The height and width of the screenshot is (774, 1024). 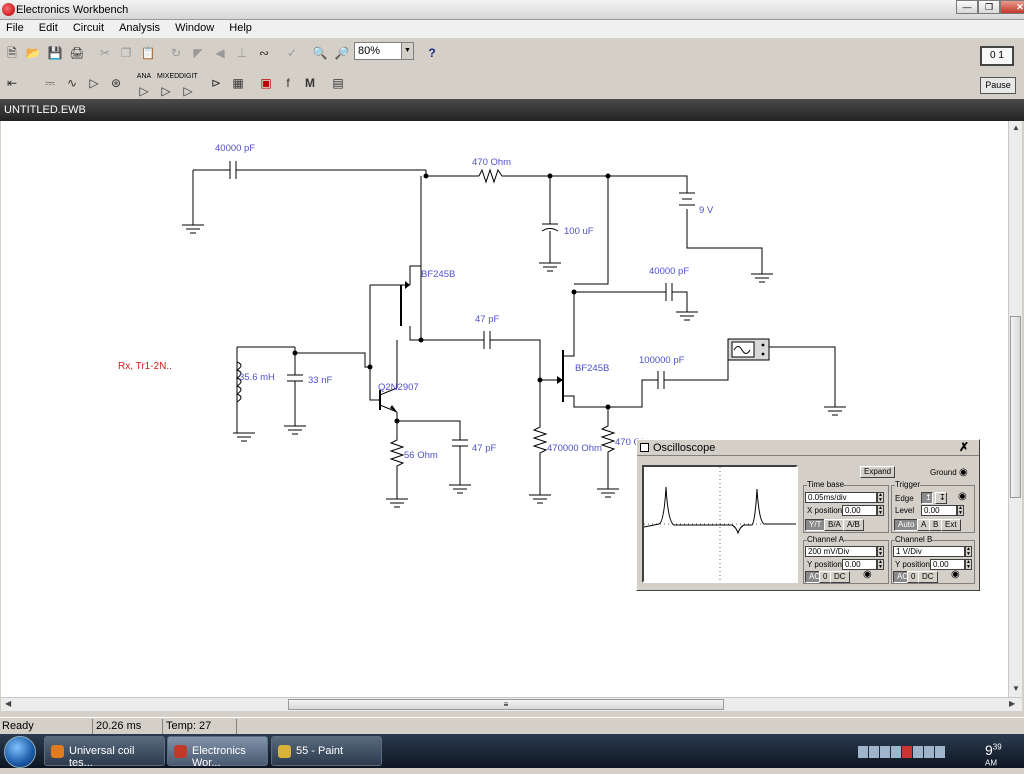 What do you see at coordinates (12, 83) in the screenshot?
I see `favorites-bin-icon: ⇤` at bounding box center [12, 83].